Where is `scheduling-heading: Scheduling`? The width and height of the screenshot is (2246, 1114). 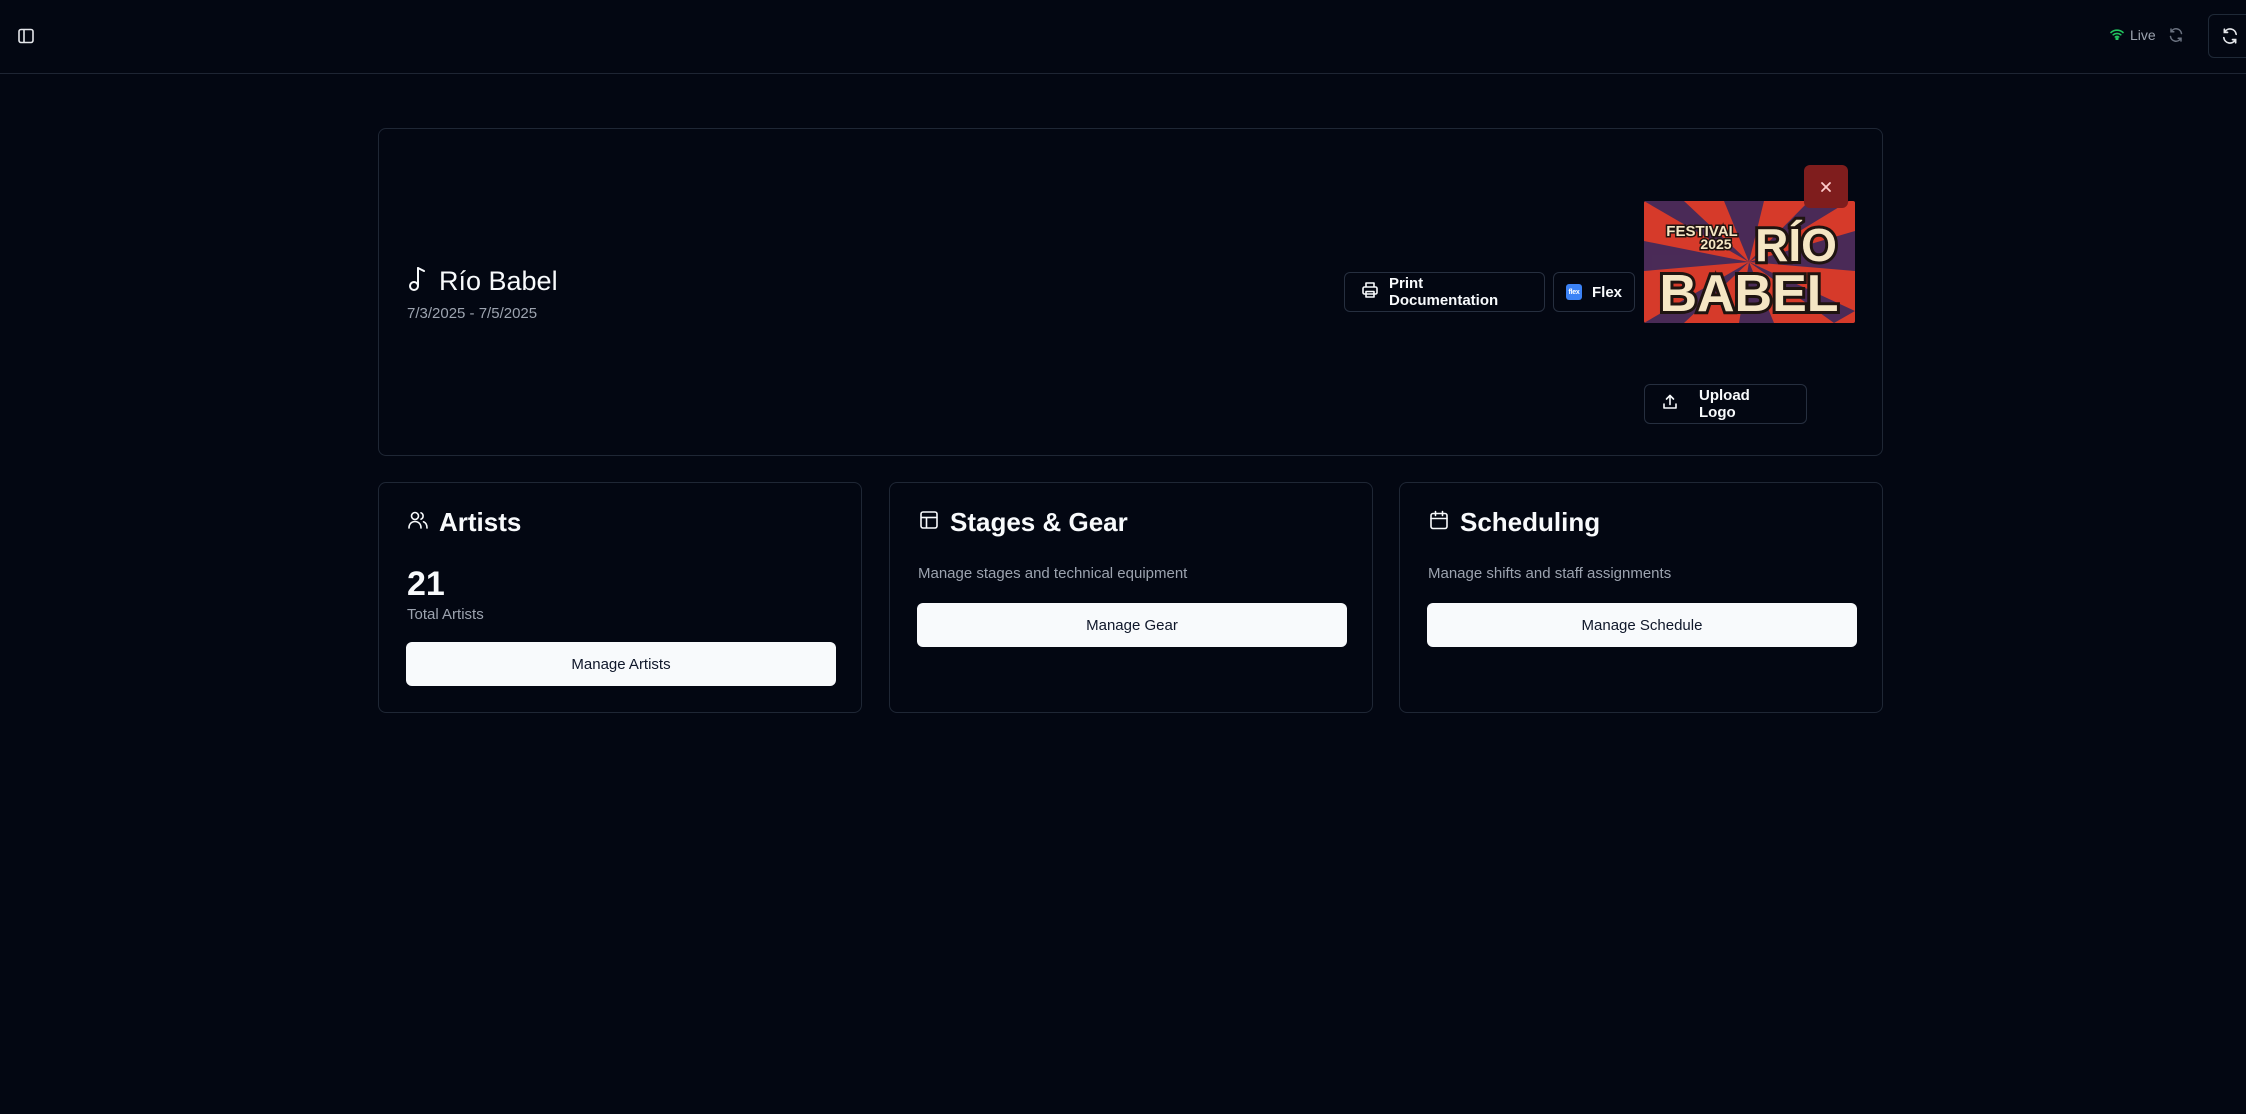
scheduling-heading: Scheduling is located at coordinates (1514, 522).